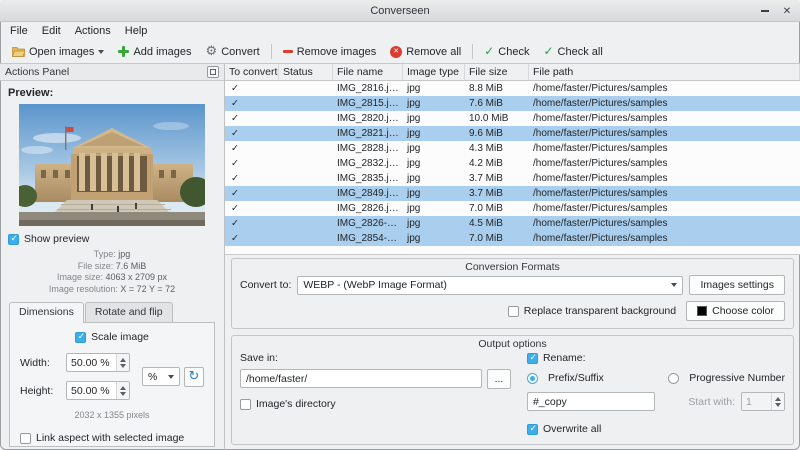  Describe the element at coordinates (98, 362) in the screenshot. I see `width-spinbox: 50.00 %` at that location.